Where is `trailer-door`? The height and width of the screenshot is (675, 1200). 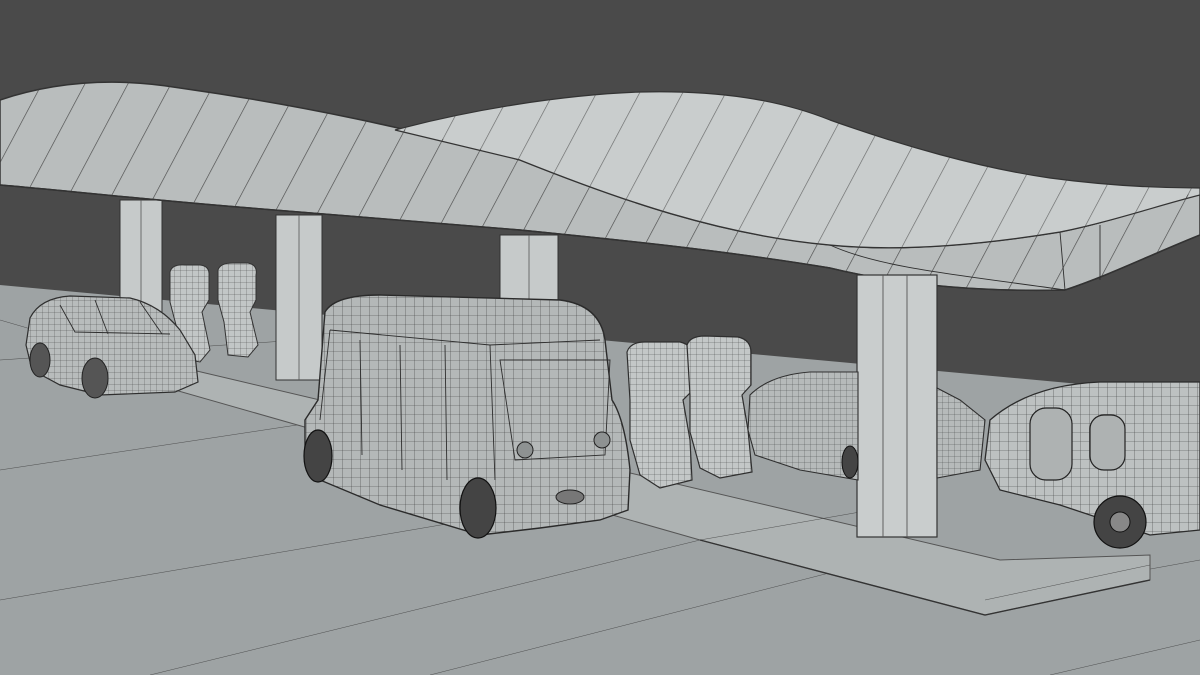 trailer-door is located at coordinates (1051, 444).